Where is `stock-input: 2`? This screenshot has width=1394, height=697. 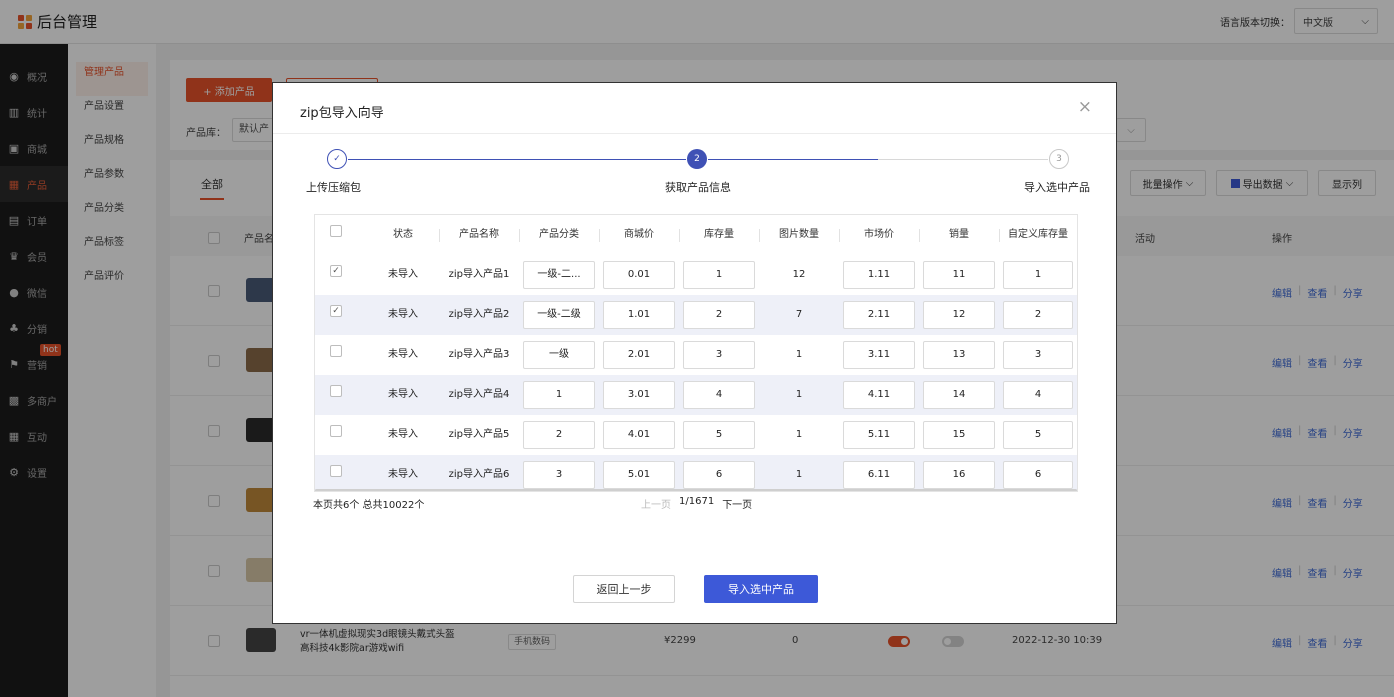 stock-input: 2 is located at coordinates (719, 315).